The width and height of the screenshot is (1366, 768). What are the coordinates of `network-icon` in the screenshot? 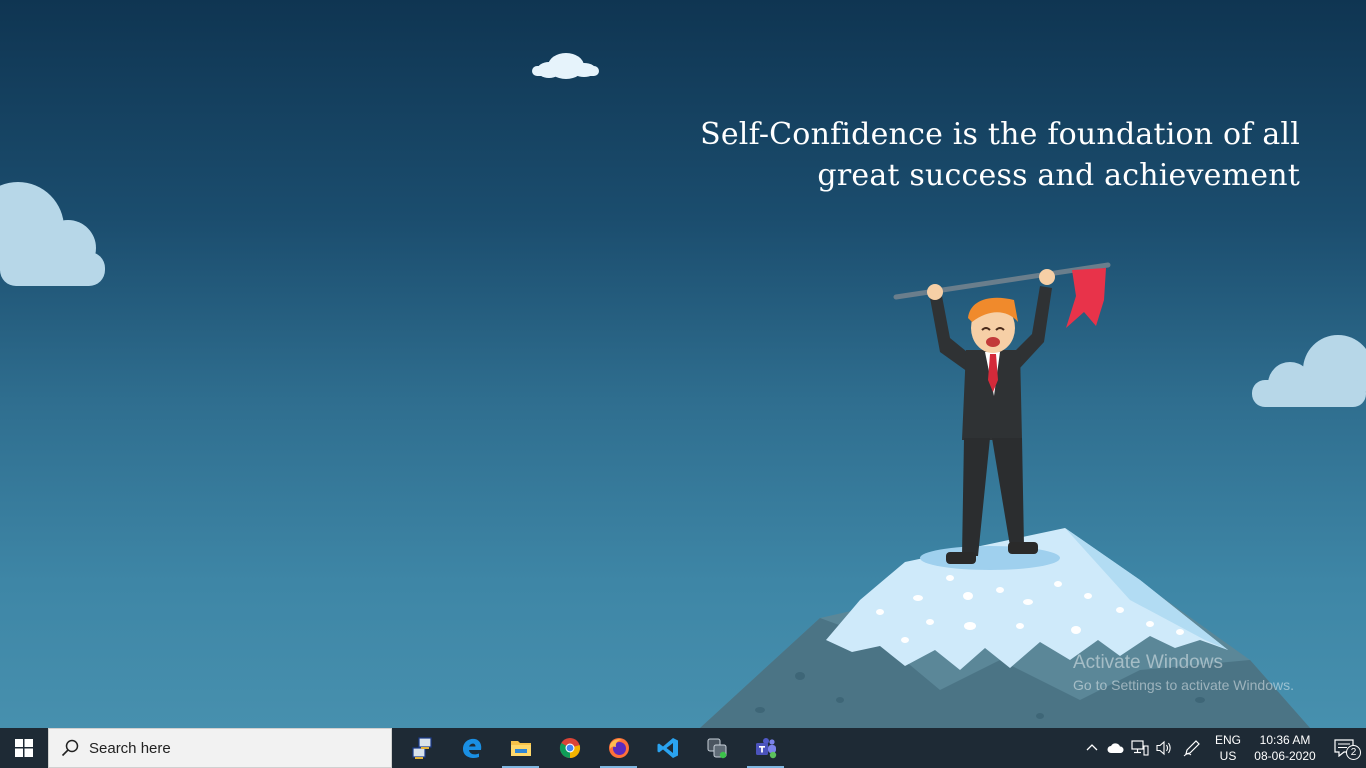 It's located at (1140, 748).